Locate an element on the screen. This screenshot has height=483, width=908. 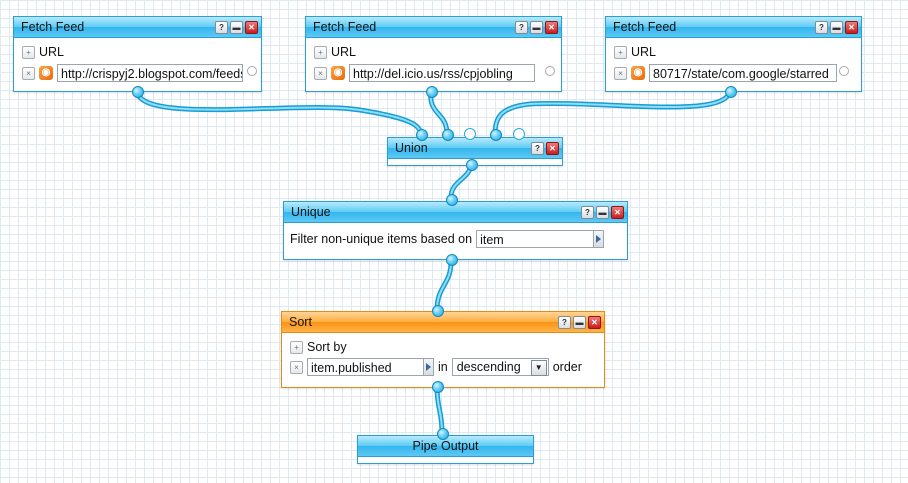
unique-field-input: item is located at coordinates (535, 239).